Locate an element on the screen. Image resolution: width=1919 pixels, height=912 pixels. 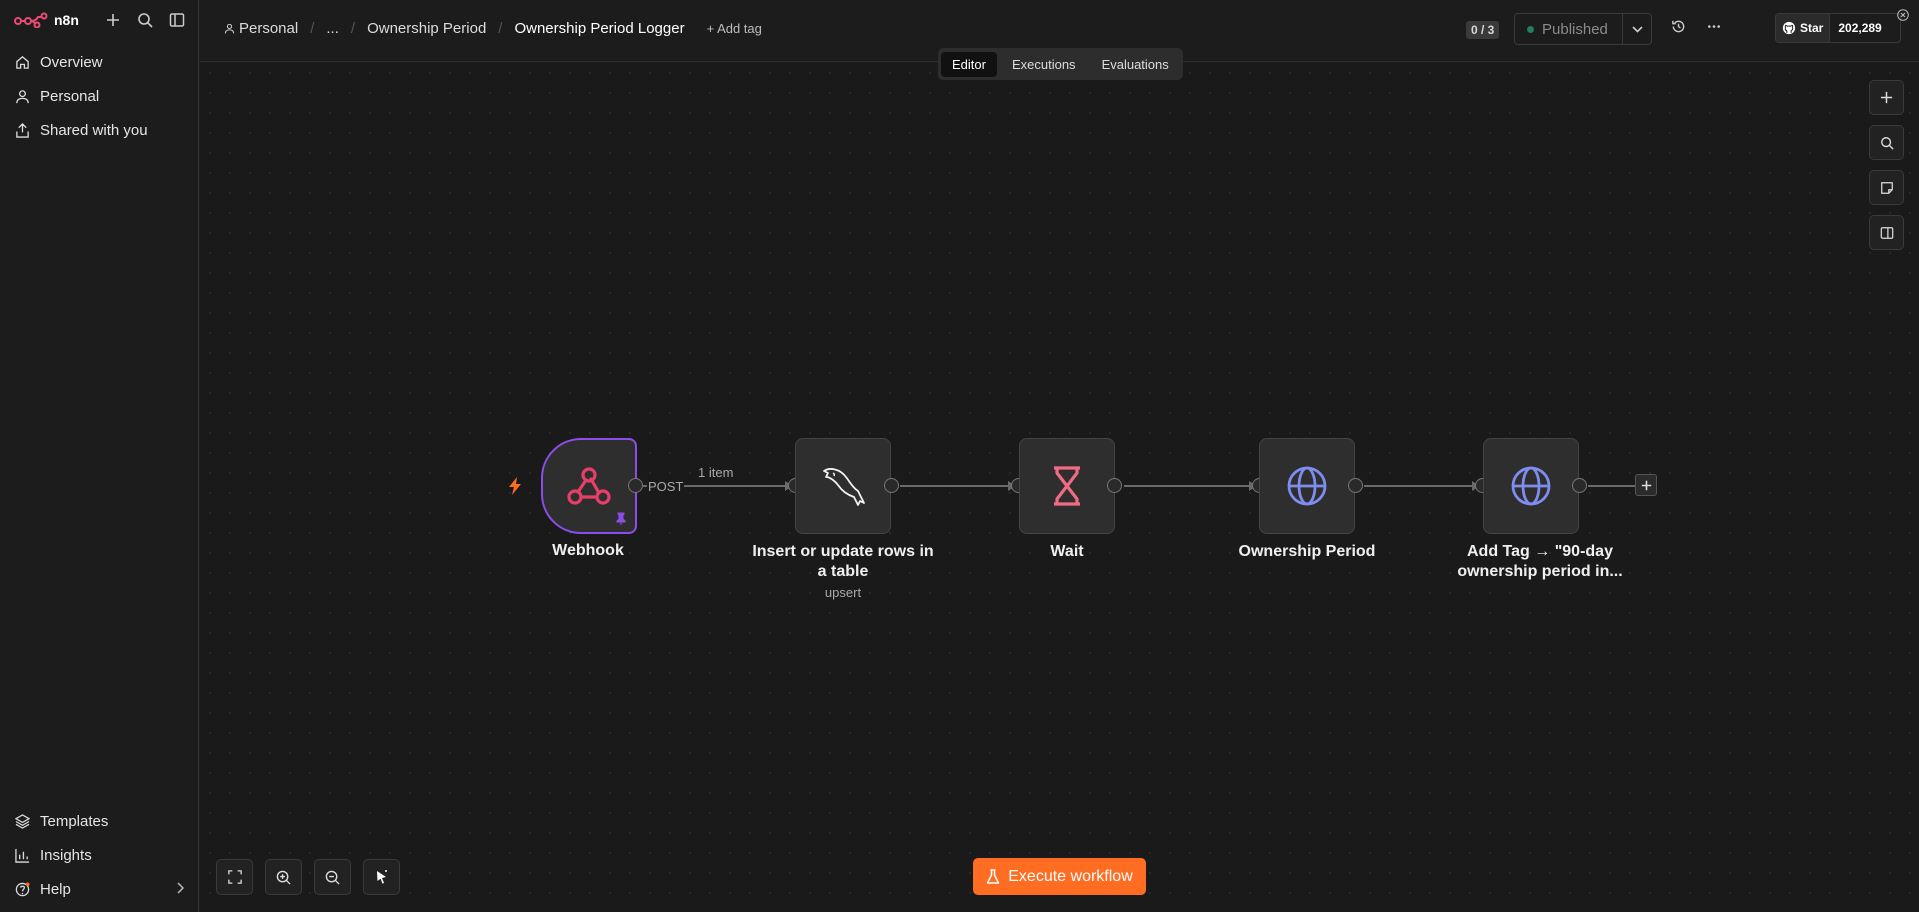
fit-view-icon is located at coordinates (234, 877).